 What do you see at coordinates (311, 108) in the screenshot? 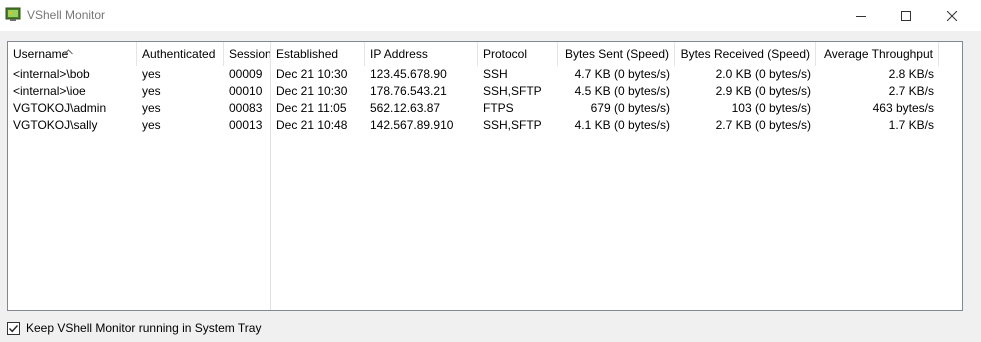
I see `cell-established: Dec 21 11:05` at bounding box center [311, 108].